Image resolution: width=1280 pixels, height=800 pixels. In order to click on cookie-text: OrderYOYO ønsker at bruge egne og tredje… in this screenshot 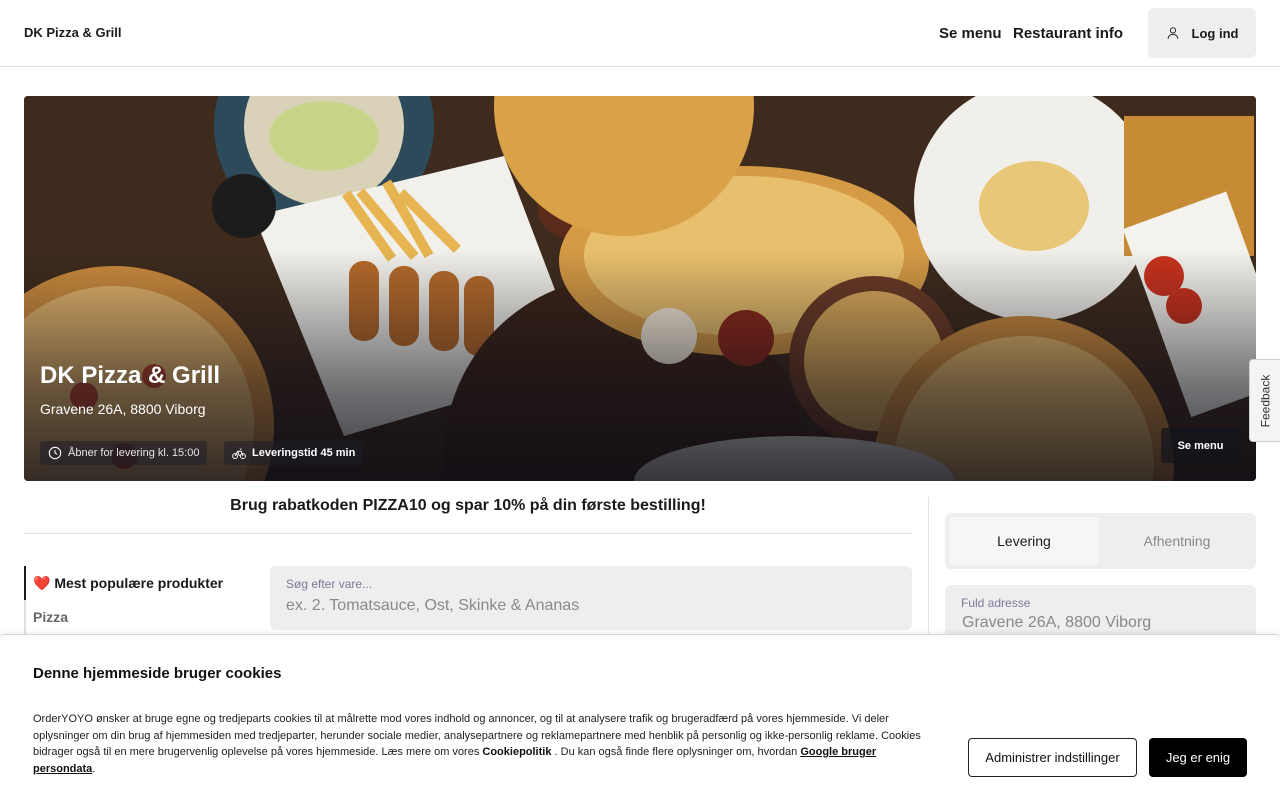, I will do `click(477, 744)`.